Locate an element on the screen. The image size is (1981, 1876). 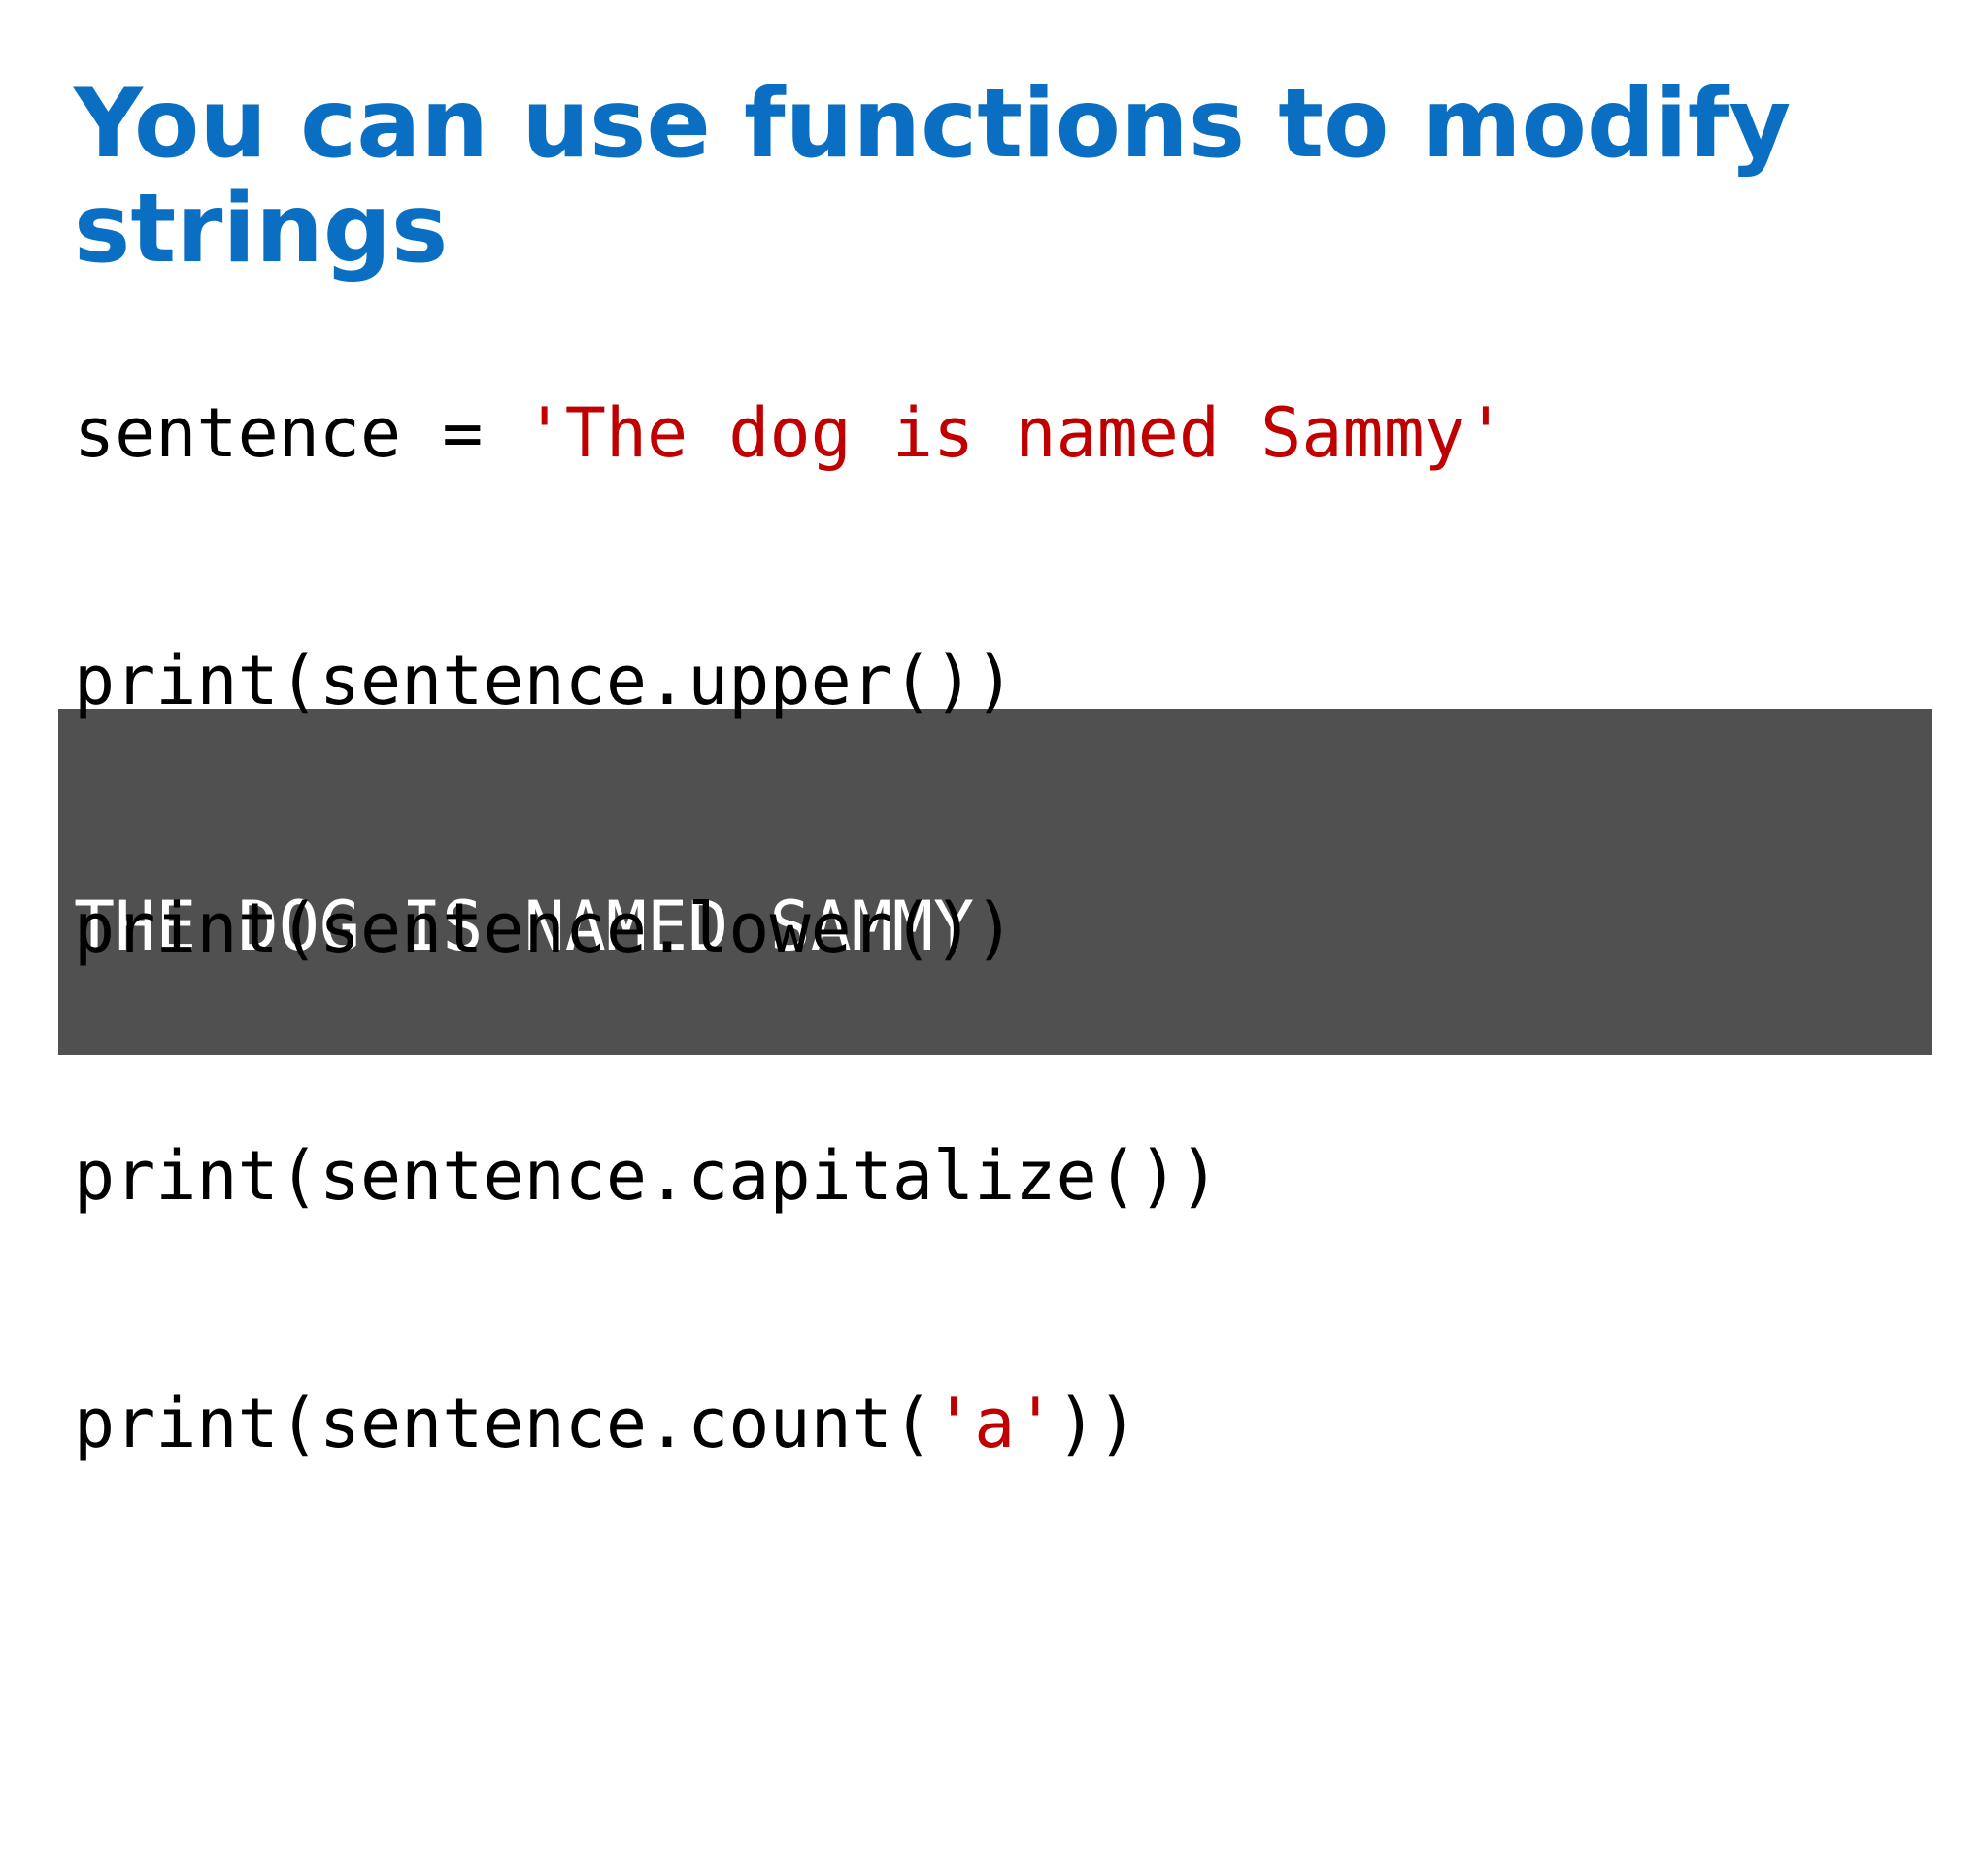
code-text: sentence = is located at coordinates (299, 433).